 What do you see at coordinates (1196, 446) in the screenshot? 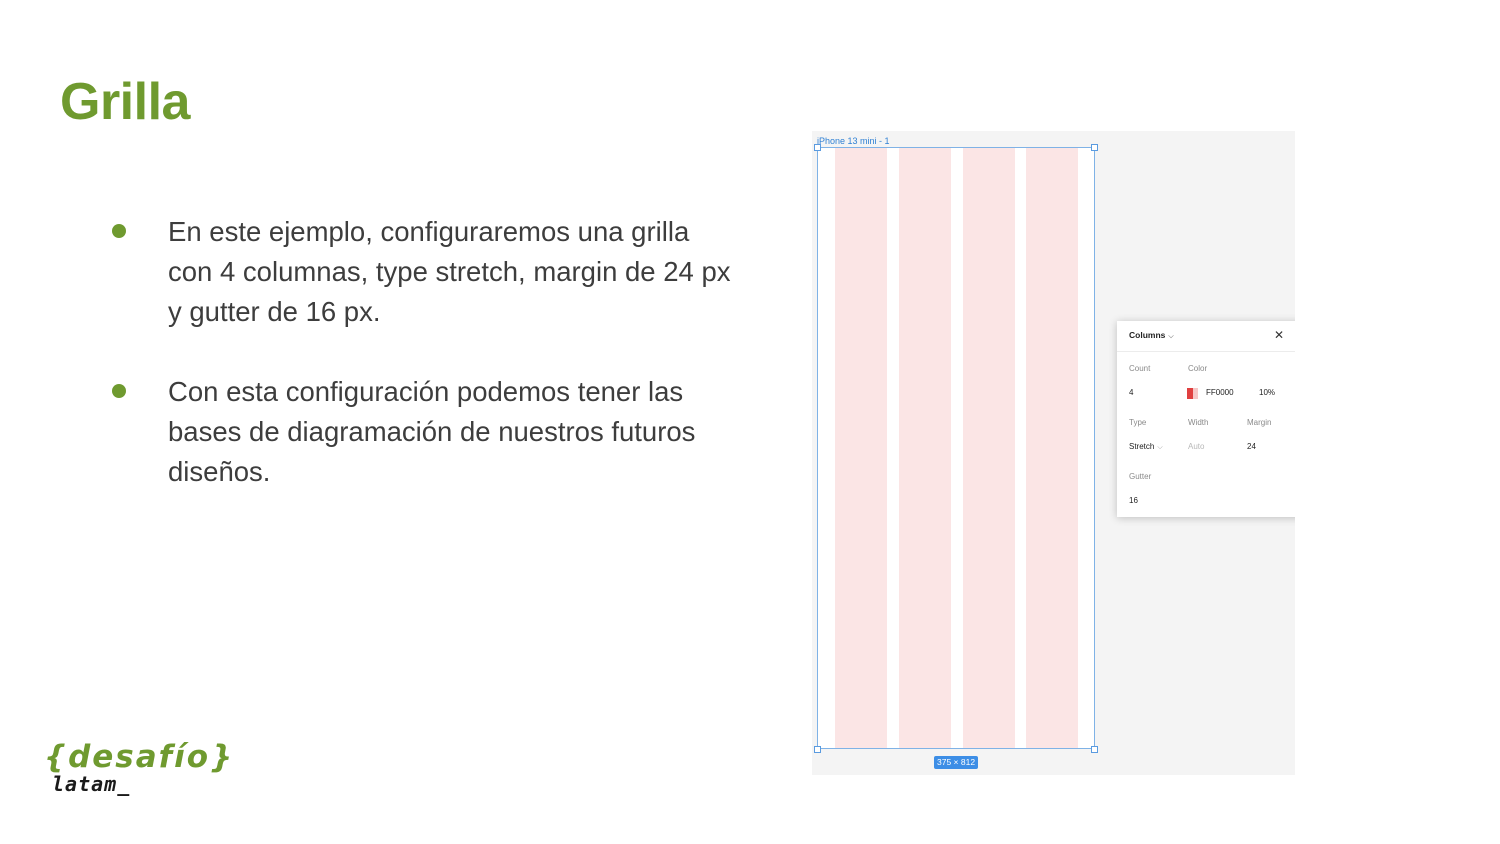
I see `width-input: Auto` at bounding box center [1196, 446].